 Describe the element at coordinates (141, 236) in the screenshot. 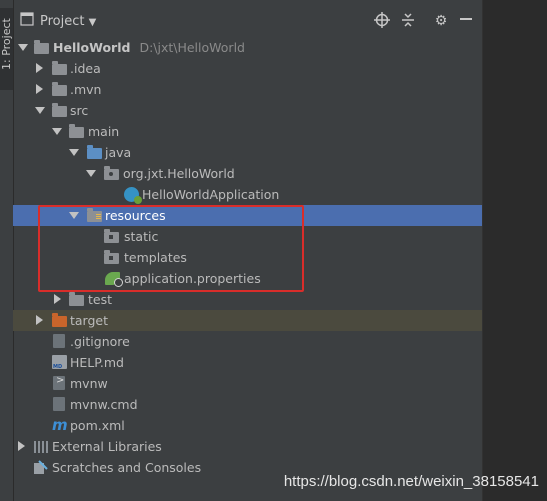

I see `static-label: static` at that location.